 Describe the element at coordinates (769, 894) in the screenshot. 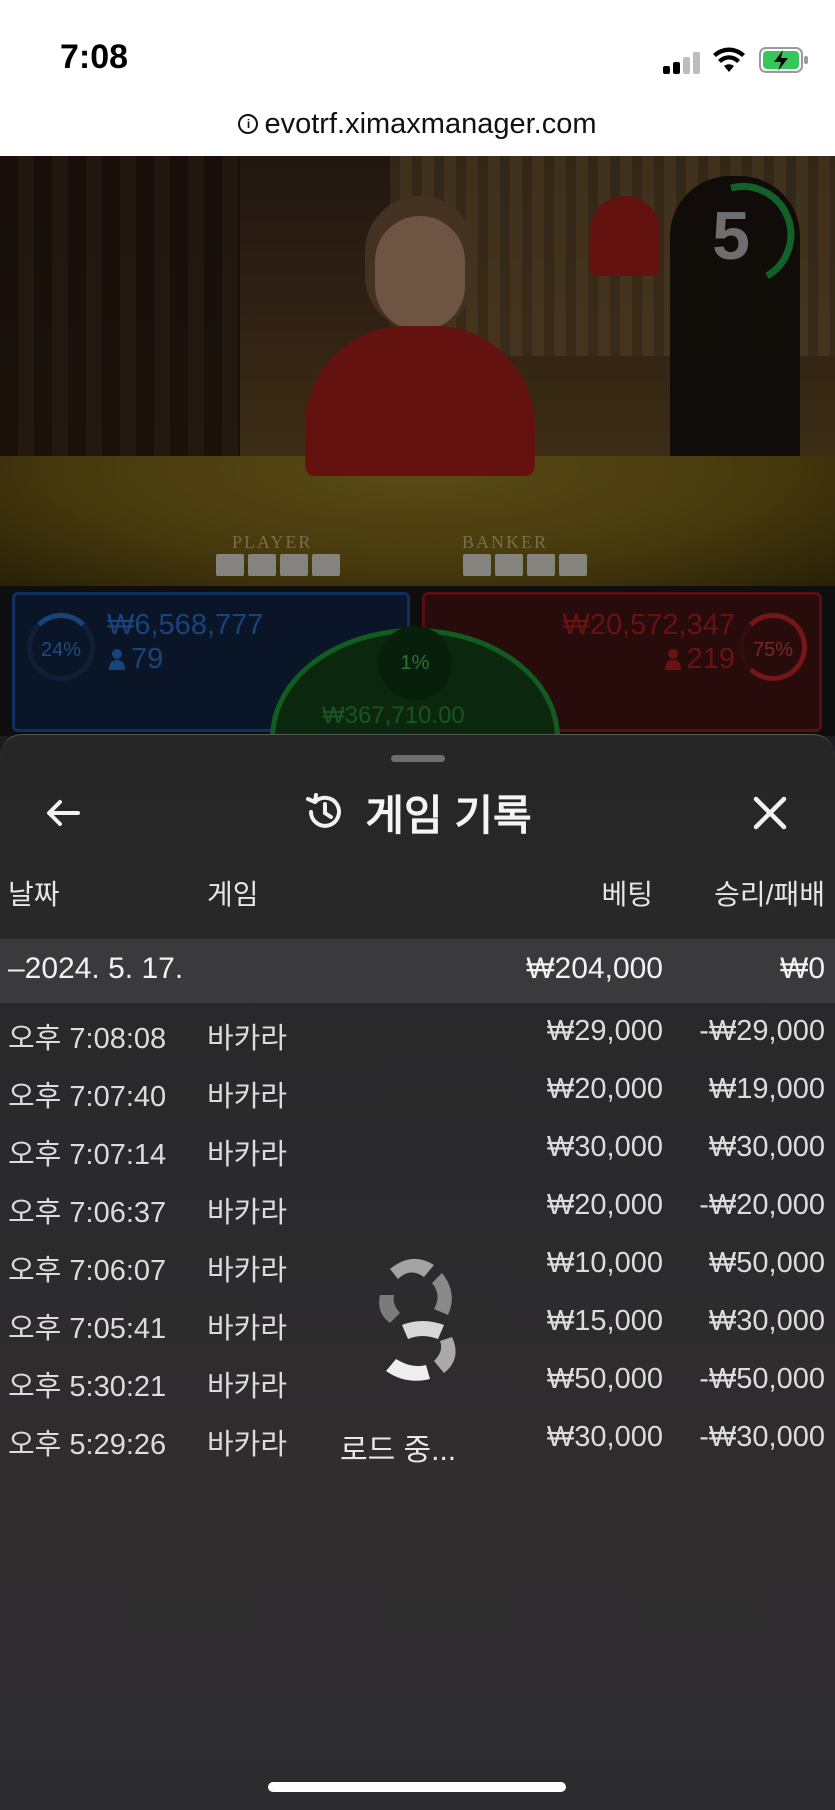

I see `column-header-win-loss: 승리/패배` at that location.